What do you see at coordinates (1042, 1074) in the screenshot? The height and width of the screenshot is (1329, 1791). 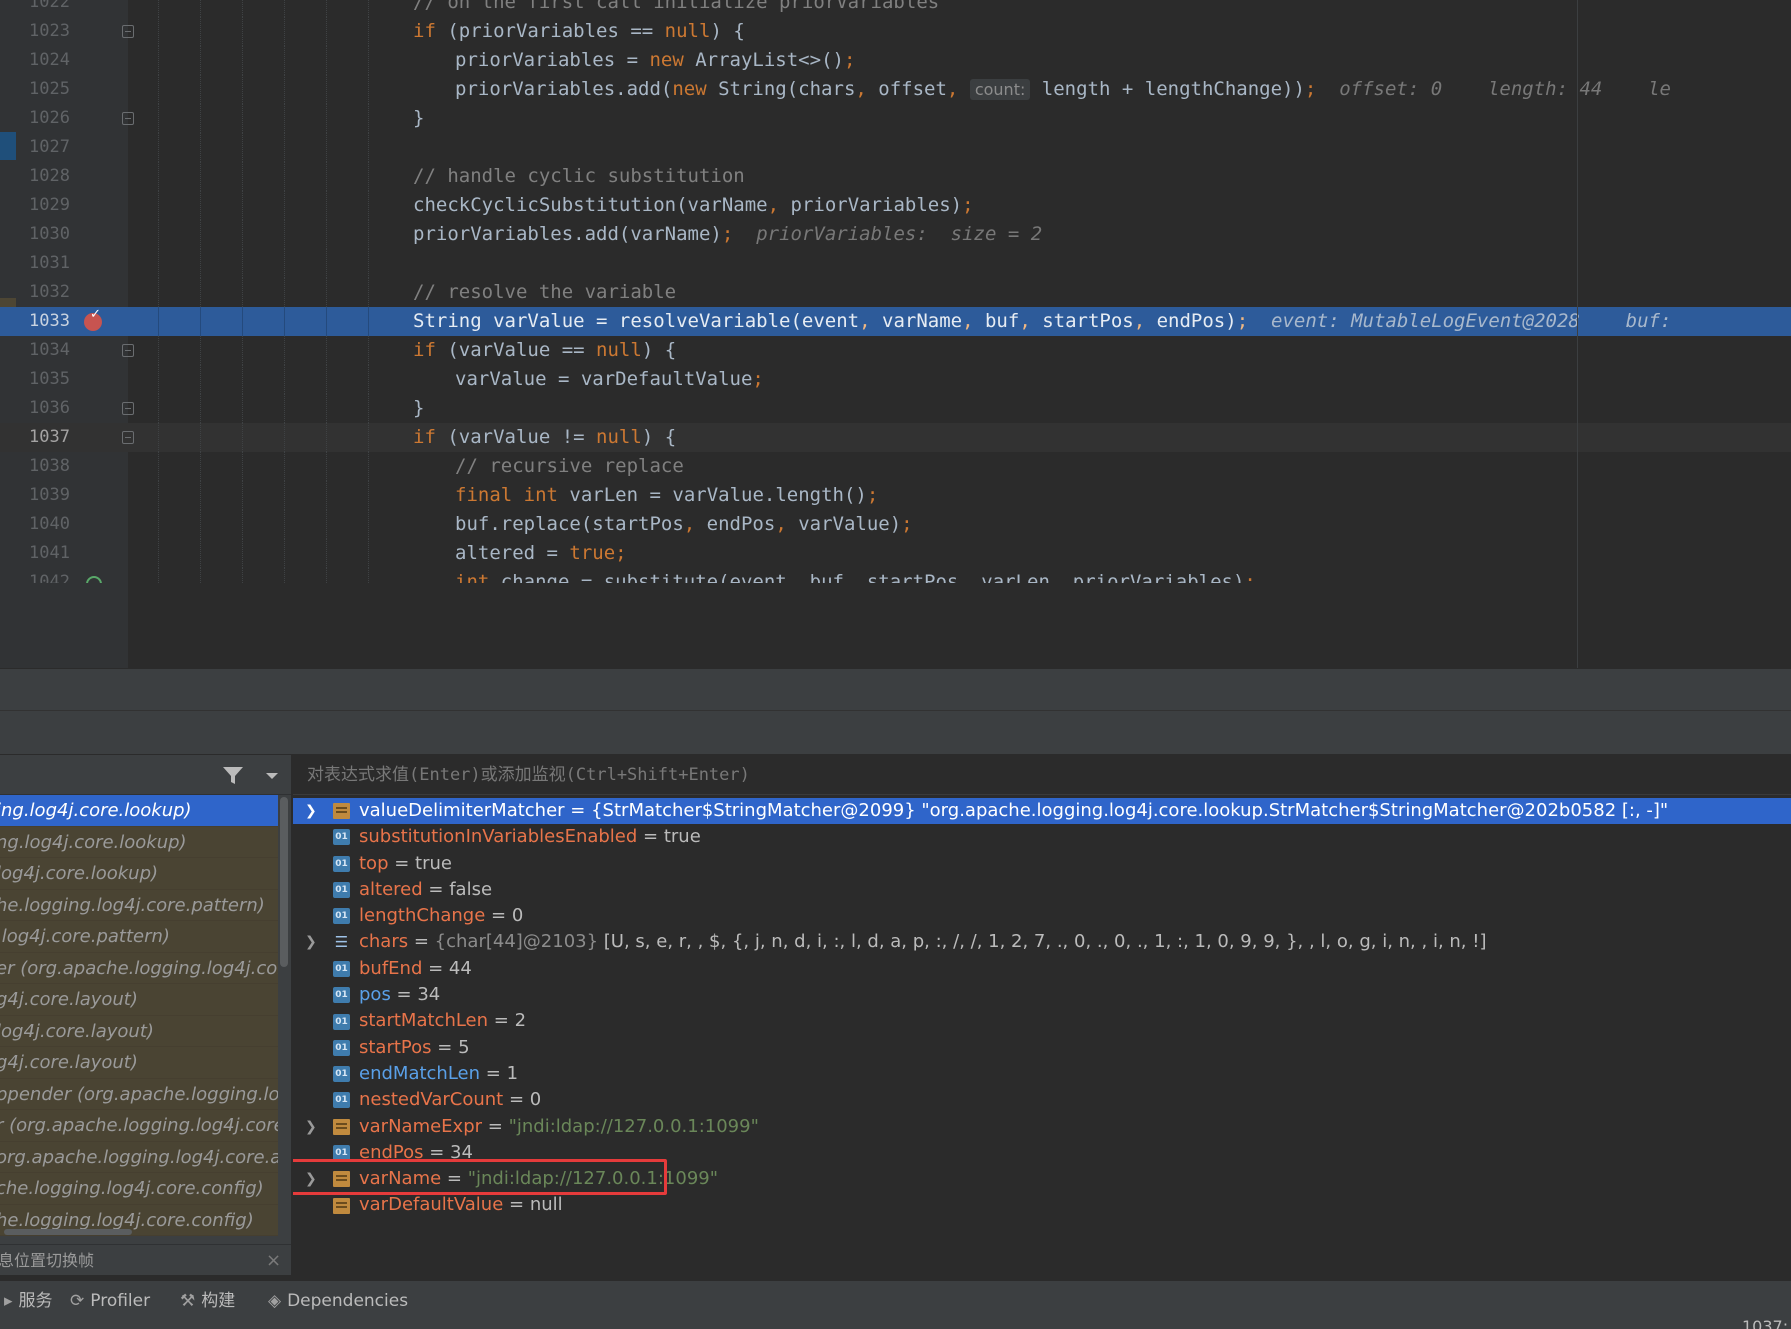 I see `variable-row: 01 endMatchLen = 1` at bounding box center [1042, 1074].